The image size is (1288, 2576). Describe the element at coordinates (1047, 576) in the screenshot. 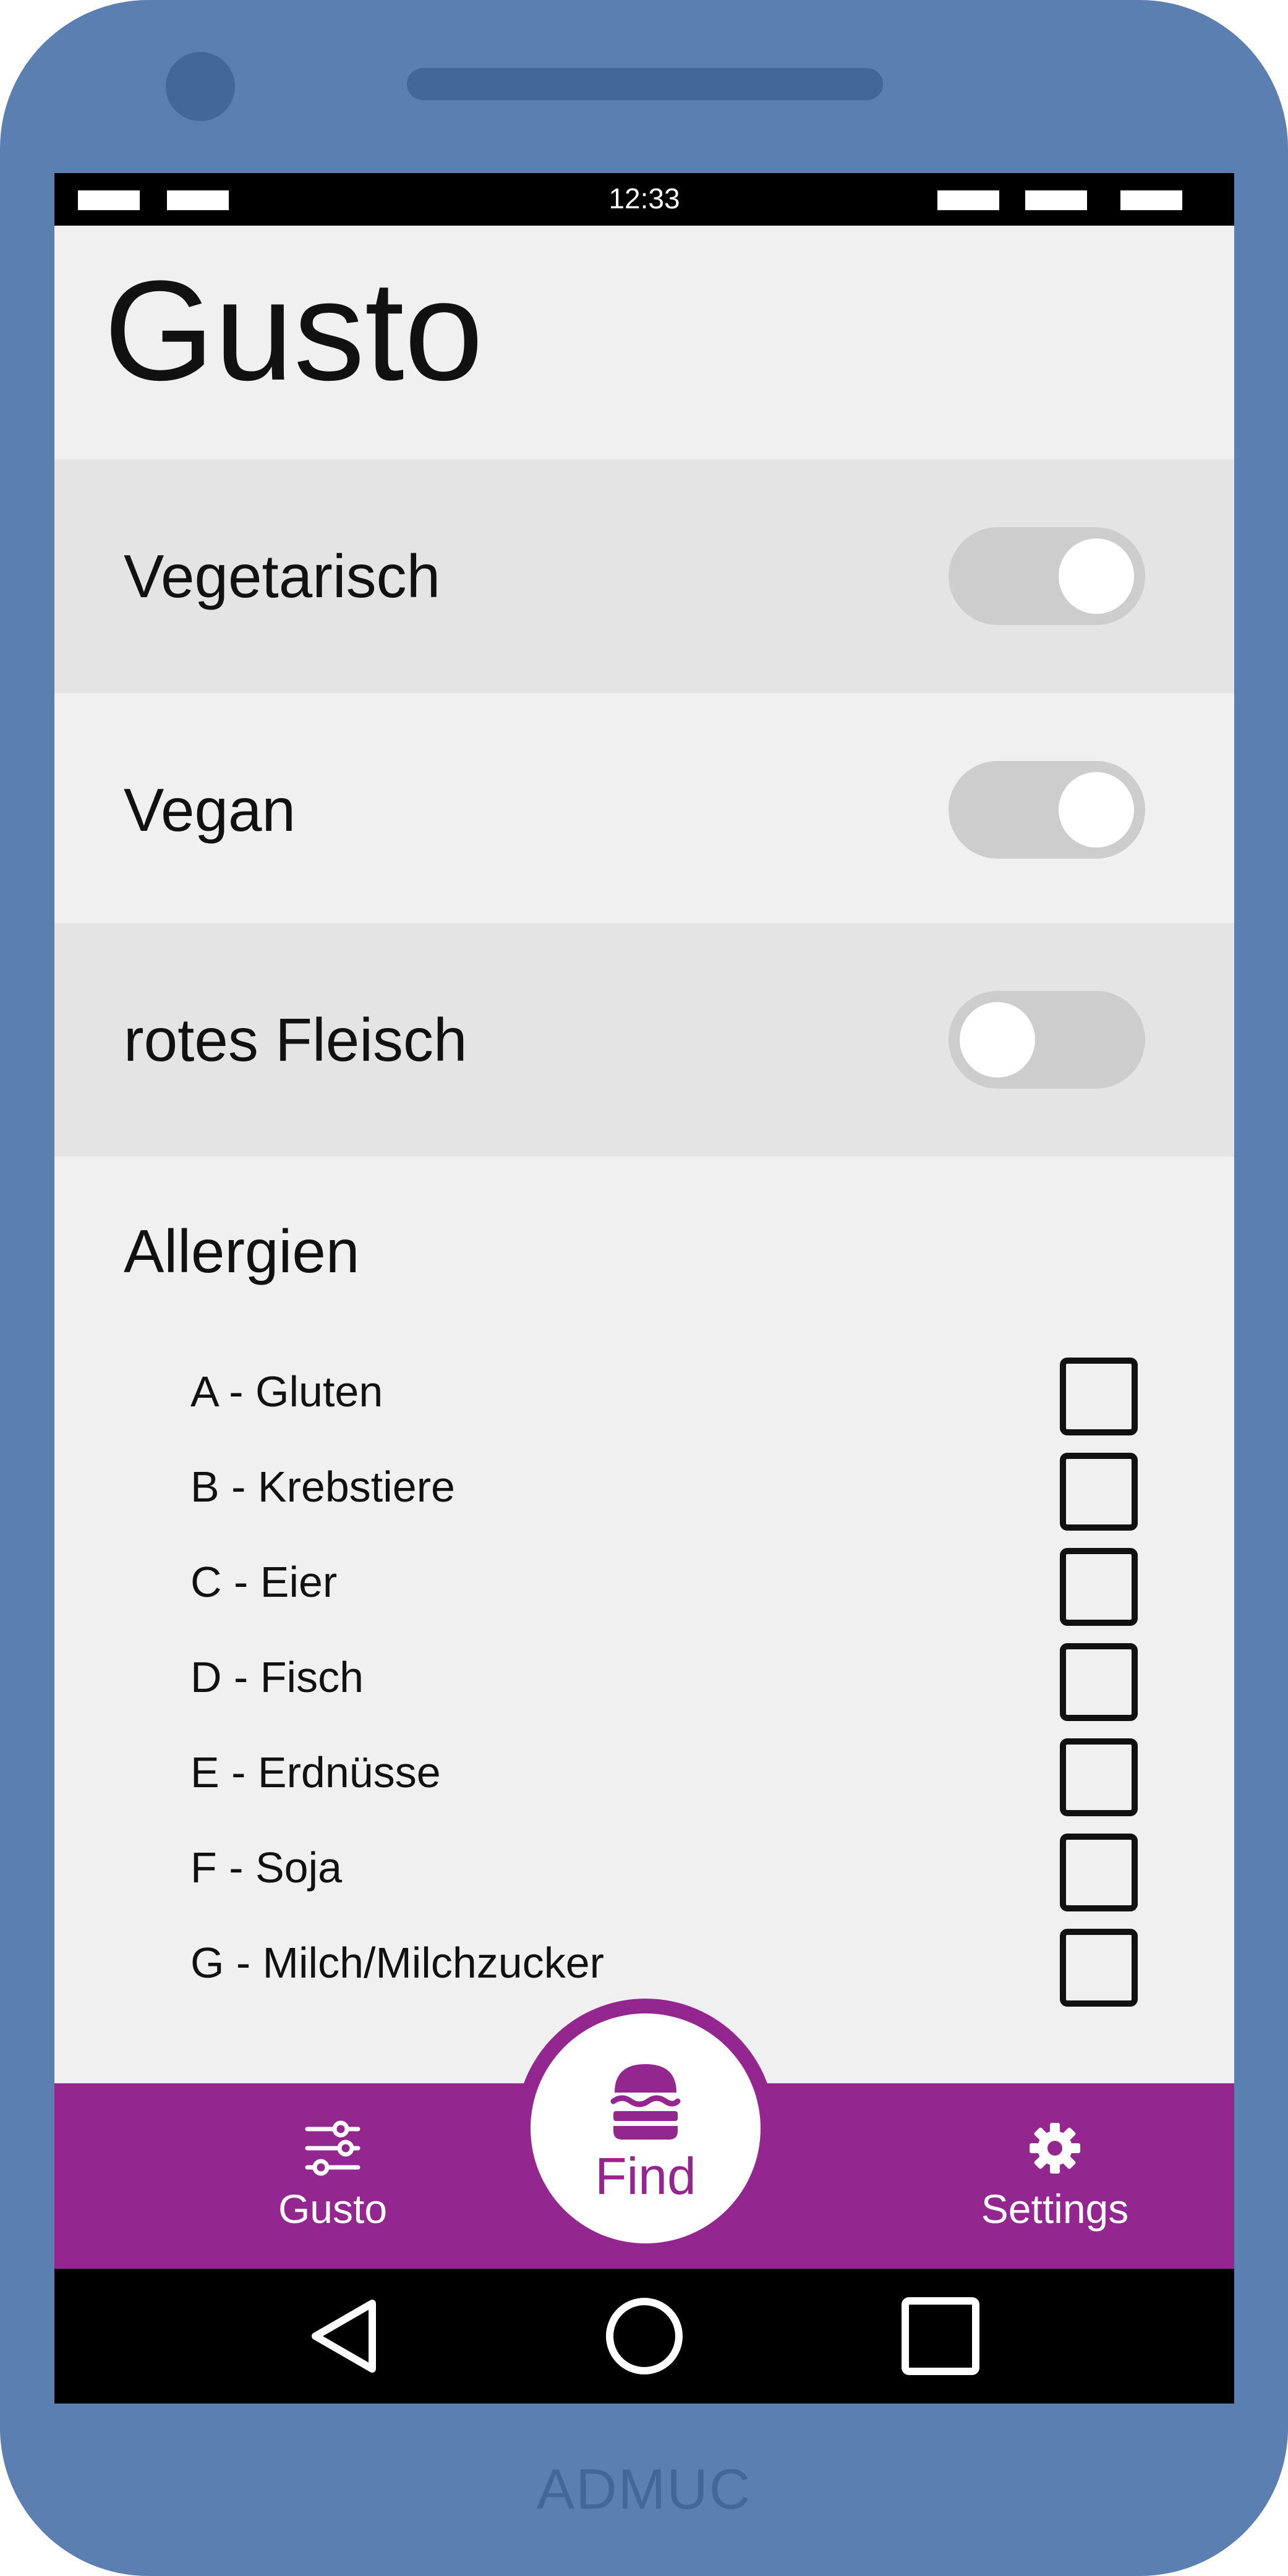

I see `vegetarisch-toggle` at that location.